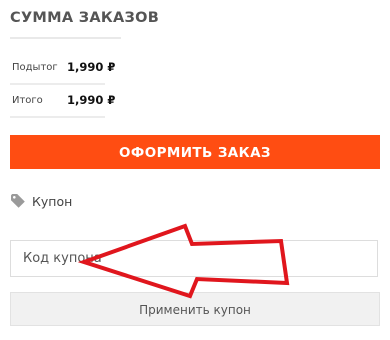 The image size is (390, 340). Describe the element at coordinates (62, 68) in the screenshot. I see `subtotal-row: Подытог 1,990 ₽` at that location.